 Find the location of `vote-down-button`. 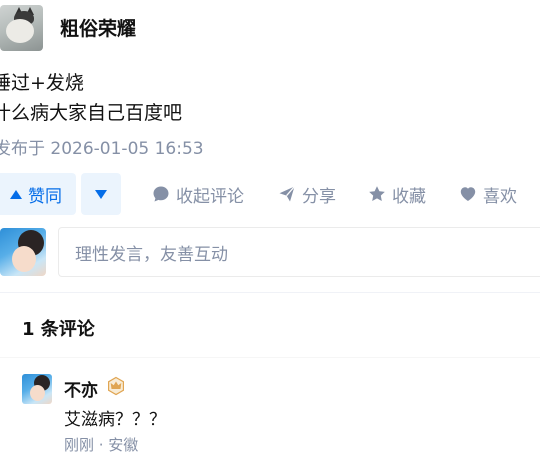

vote-down-button is located at coordinates (101, 194).